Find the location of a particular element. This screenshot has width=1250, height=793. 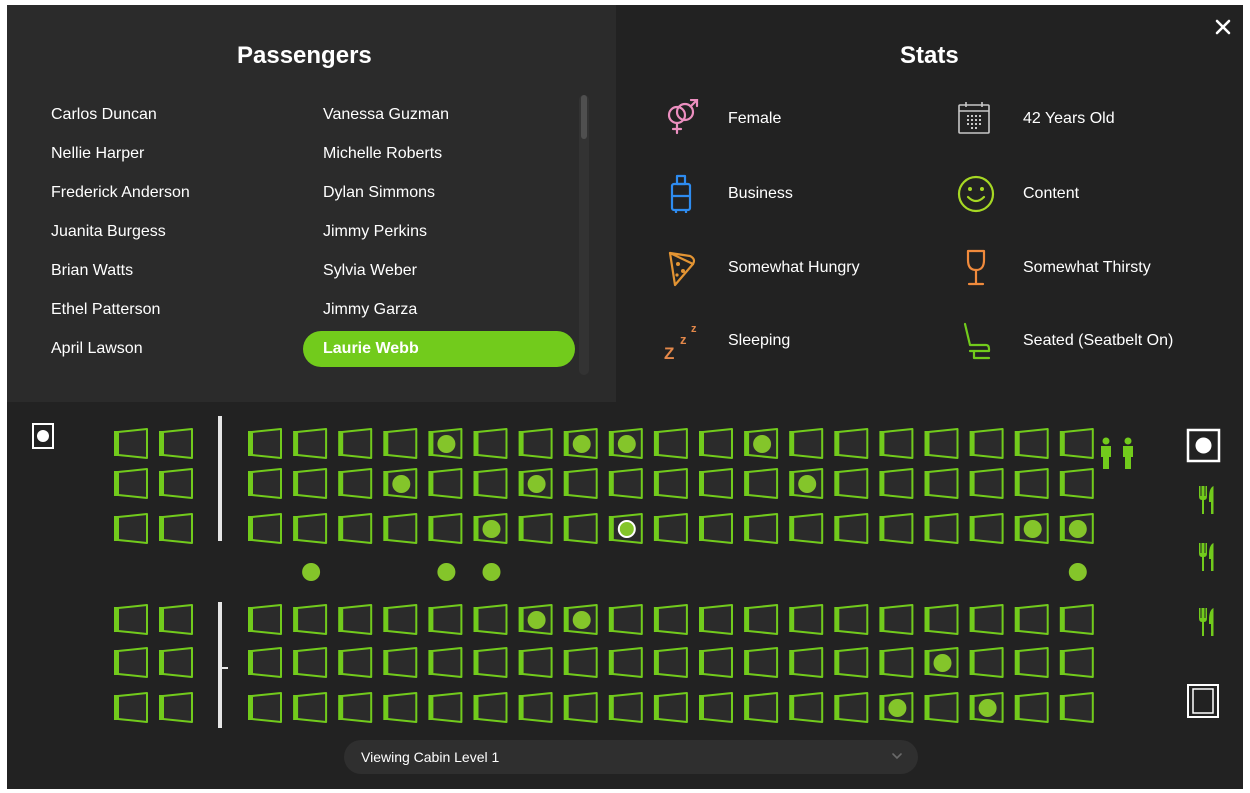

passenger-item: Jimmy Perkins is located at coordinates (439, 232).